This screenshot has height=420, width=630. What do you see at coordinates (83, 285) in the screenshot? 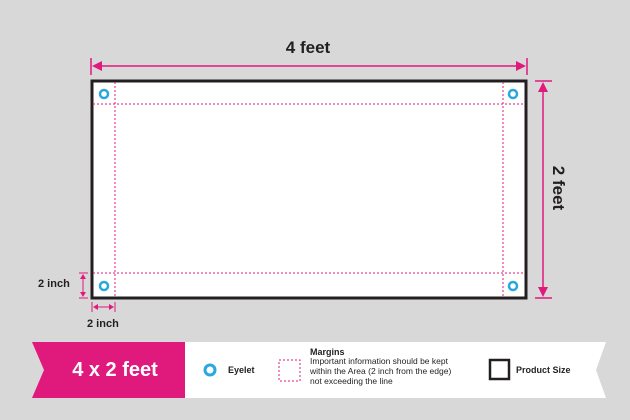
I see `margin-vertical-dimension` at bounding box center [83, 285].